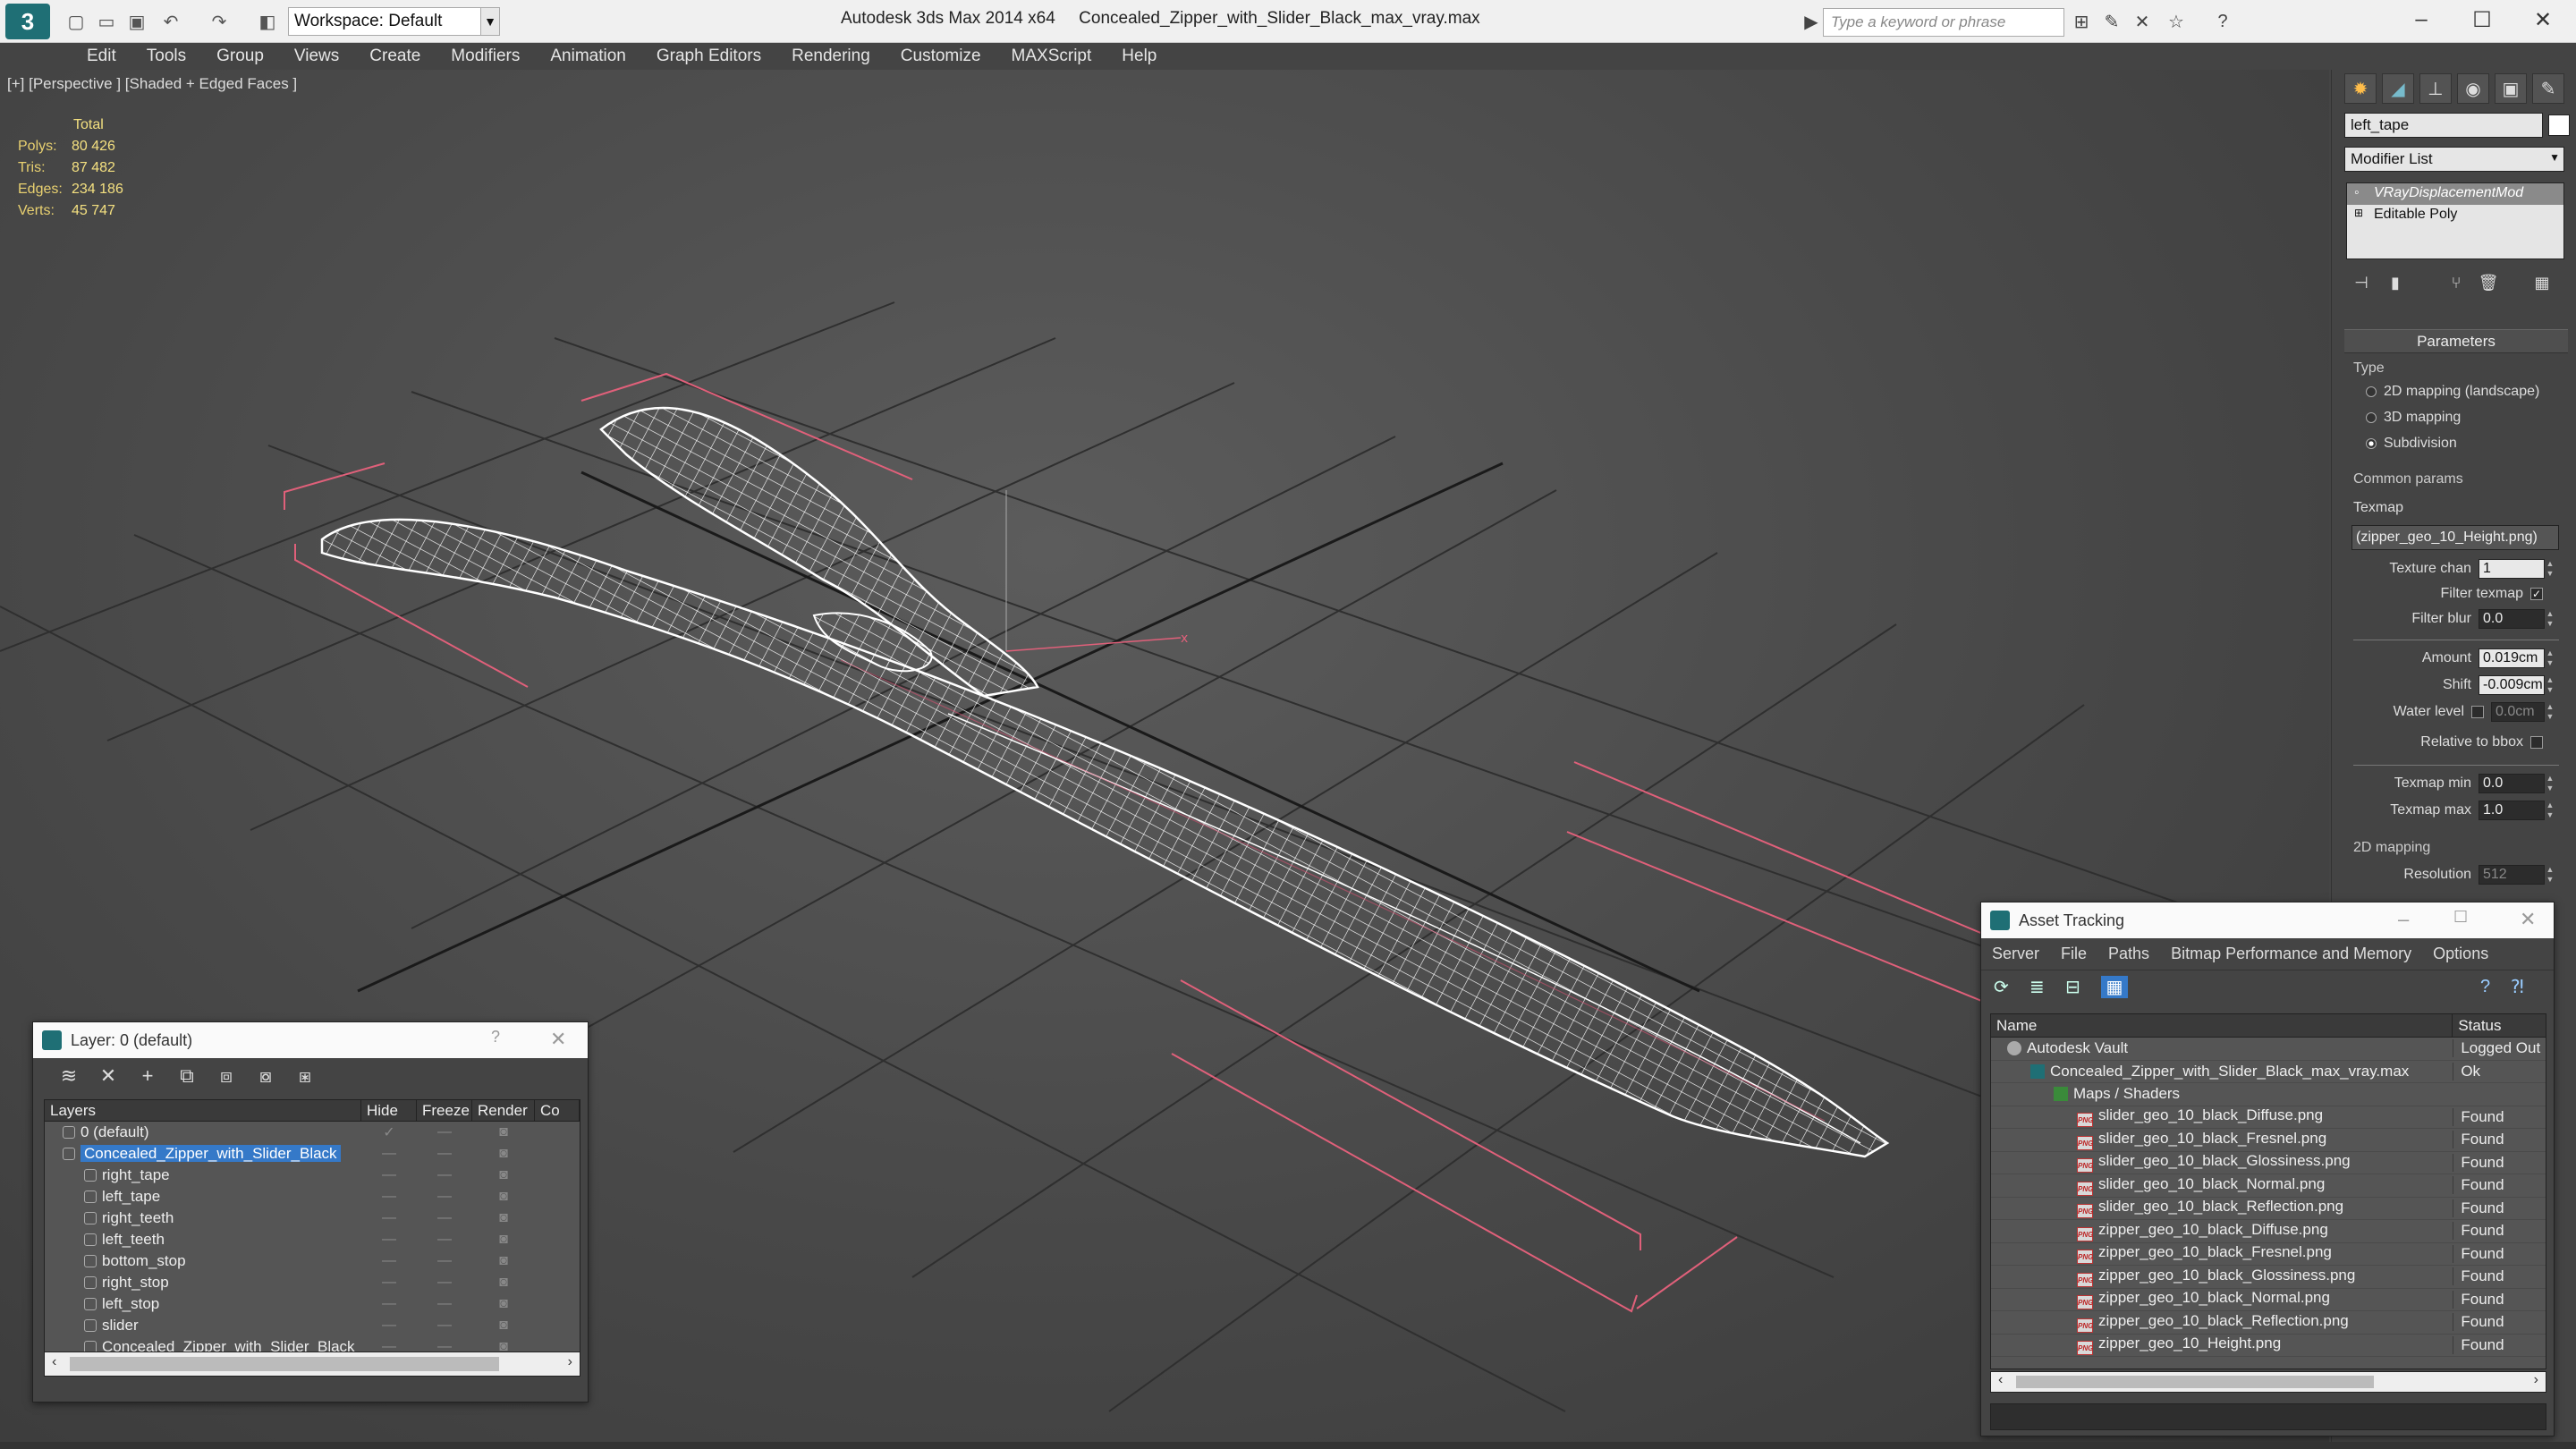 This screenshot has height=1449, width=2576. Describe the element at coordinates (203, 1197) in the screenshot. I see `layer-name-cell: left_tape` at that location.